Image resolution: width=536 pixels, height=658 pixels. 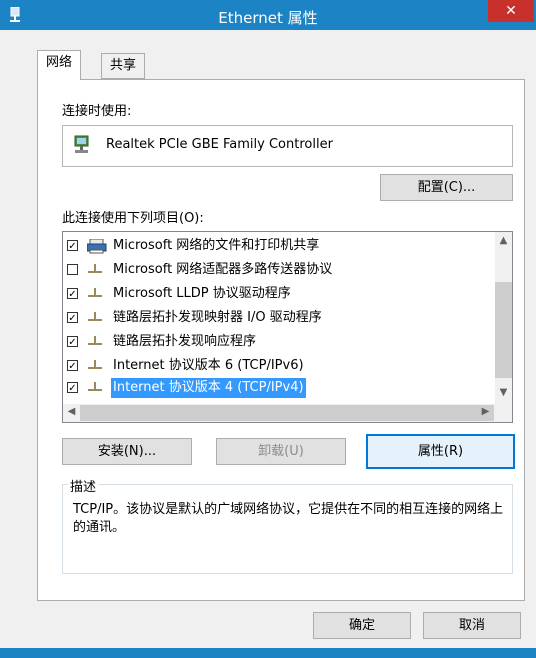 What do you see at coordinates (97, 246) in the screenshot?
I see `printer-icon` at bounding box center [97, 246].